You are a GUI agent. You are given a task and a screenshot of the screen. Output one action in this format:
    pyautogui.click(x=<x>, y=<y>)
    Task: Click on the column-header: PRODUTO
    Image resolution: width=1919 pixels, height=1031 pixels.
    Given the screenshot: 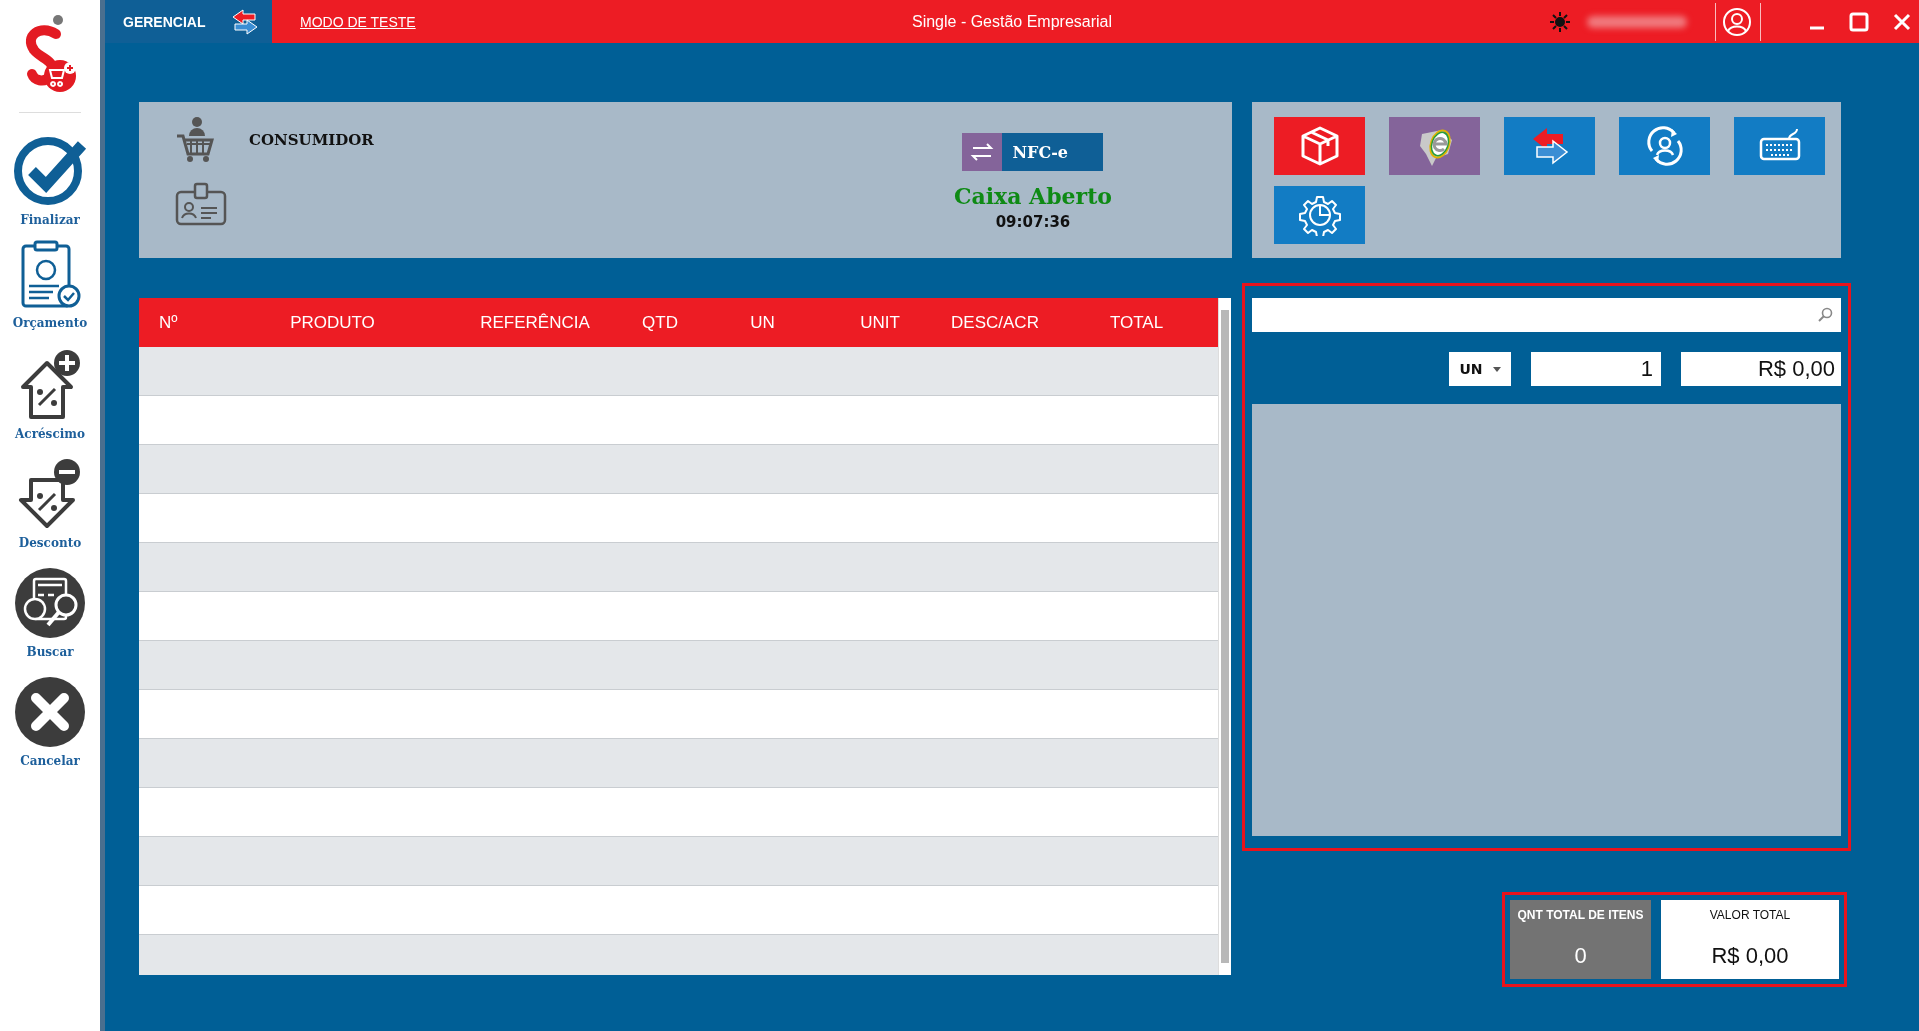 What is the action you would take?
    pyautogui.click(x=332, y=322)
    